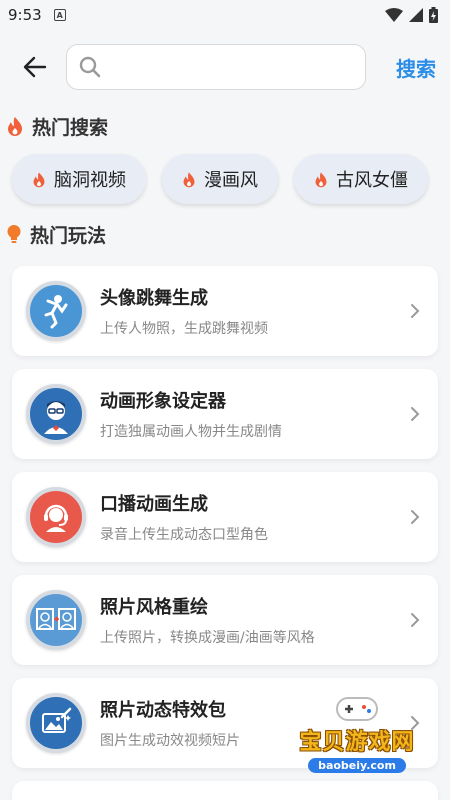 The height and width of the screenshot is (800, 450). I want to click on watermark-url: baobeiy.com, so click(357, 765).